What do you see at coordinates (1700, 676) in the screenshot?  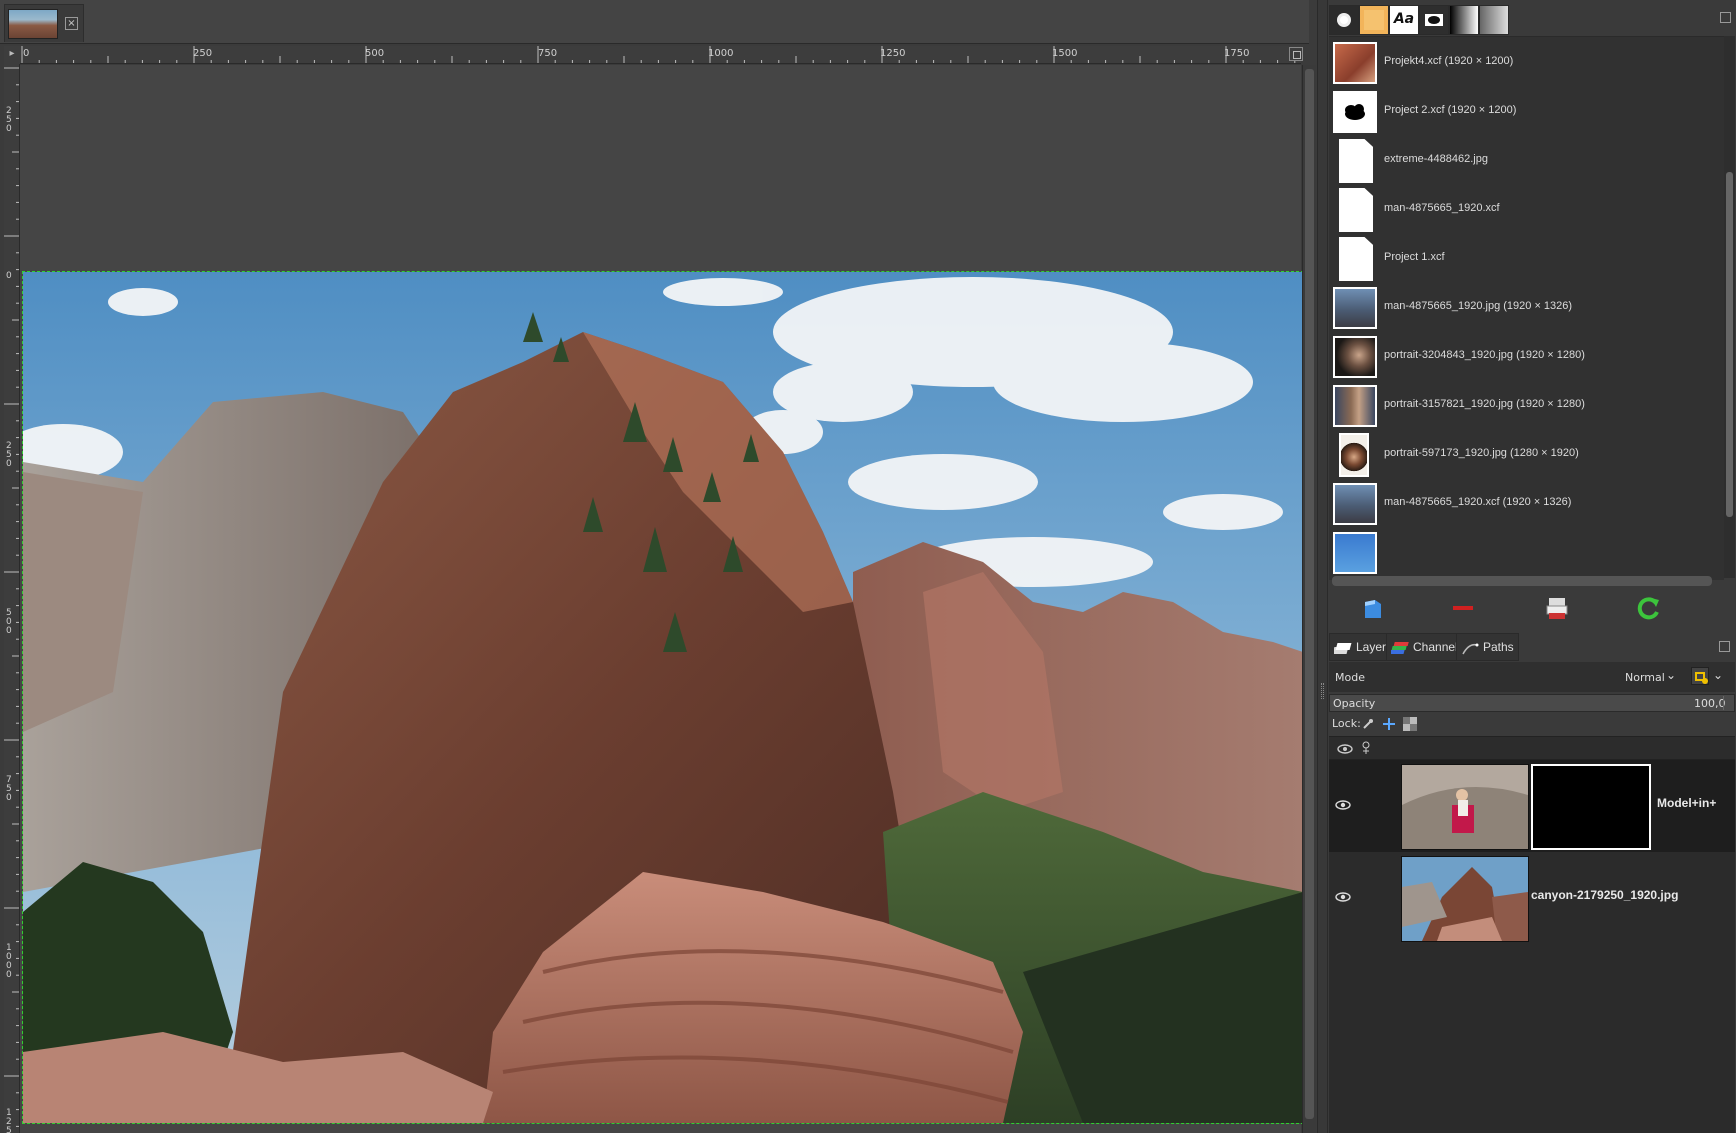 I see `switch-mode-icon` at bounding box center [1700, 676].